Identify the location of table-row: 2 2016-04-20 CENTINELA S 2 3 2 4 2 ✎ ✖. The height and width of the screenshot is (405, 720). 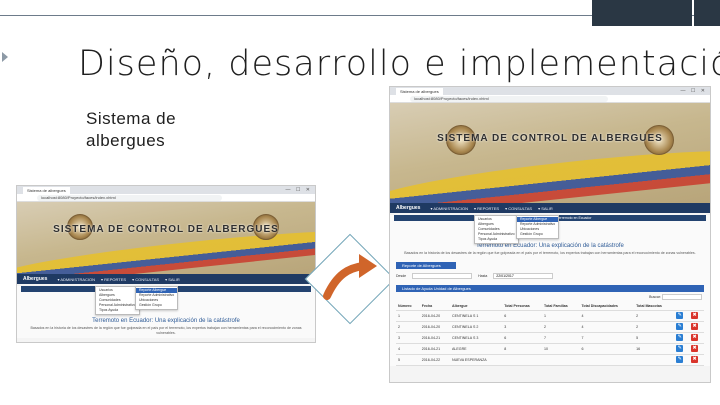
(550, 327).